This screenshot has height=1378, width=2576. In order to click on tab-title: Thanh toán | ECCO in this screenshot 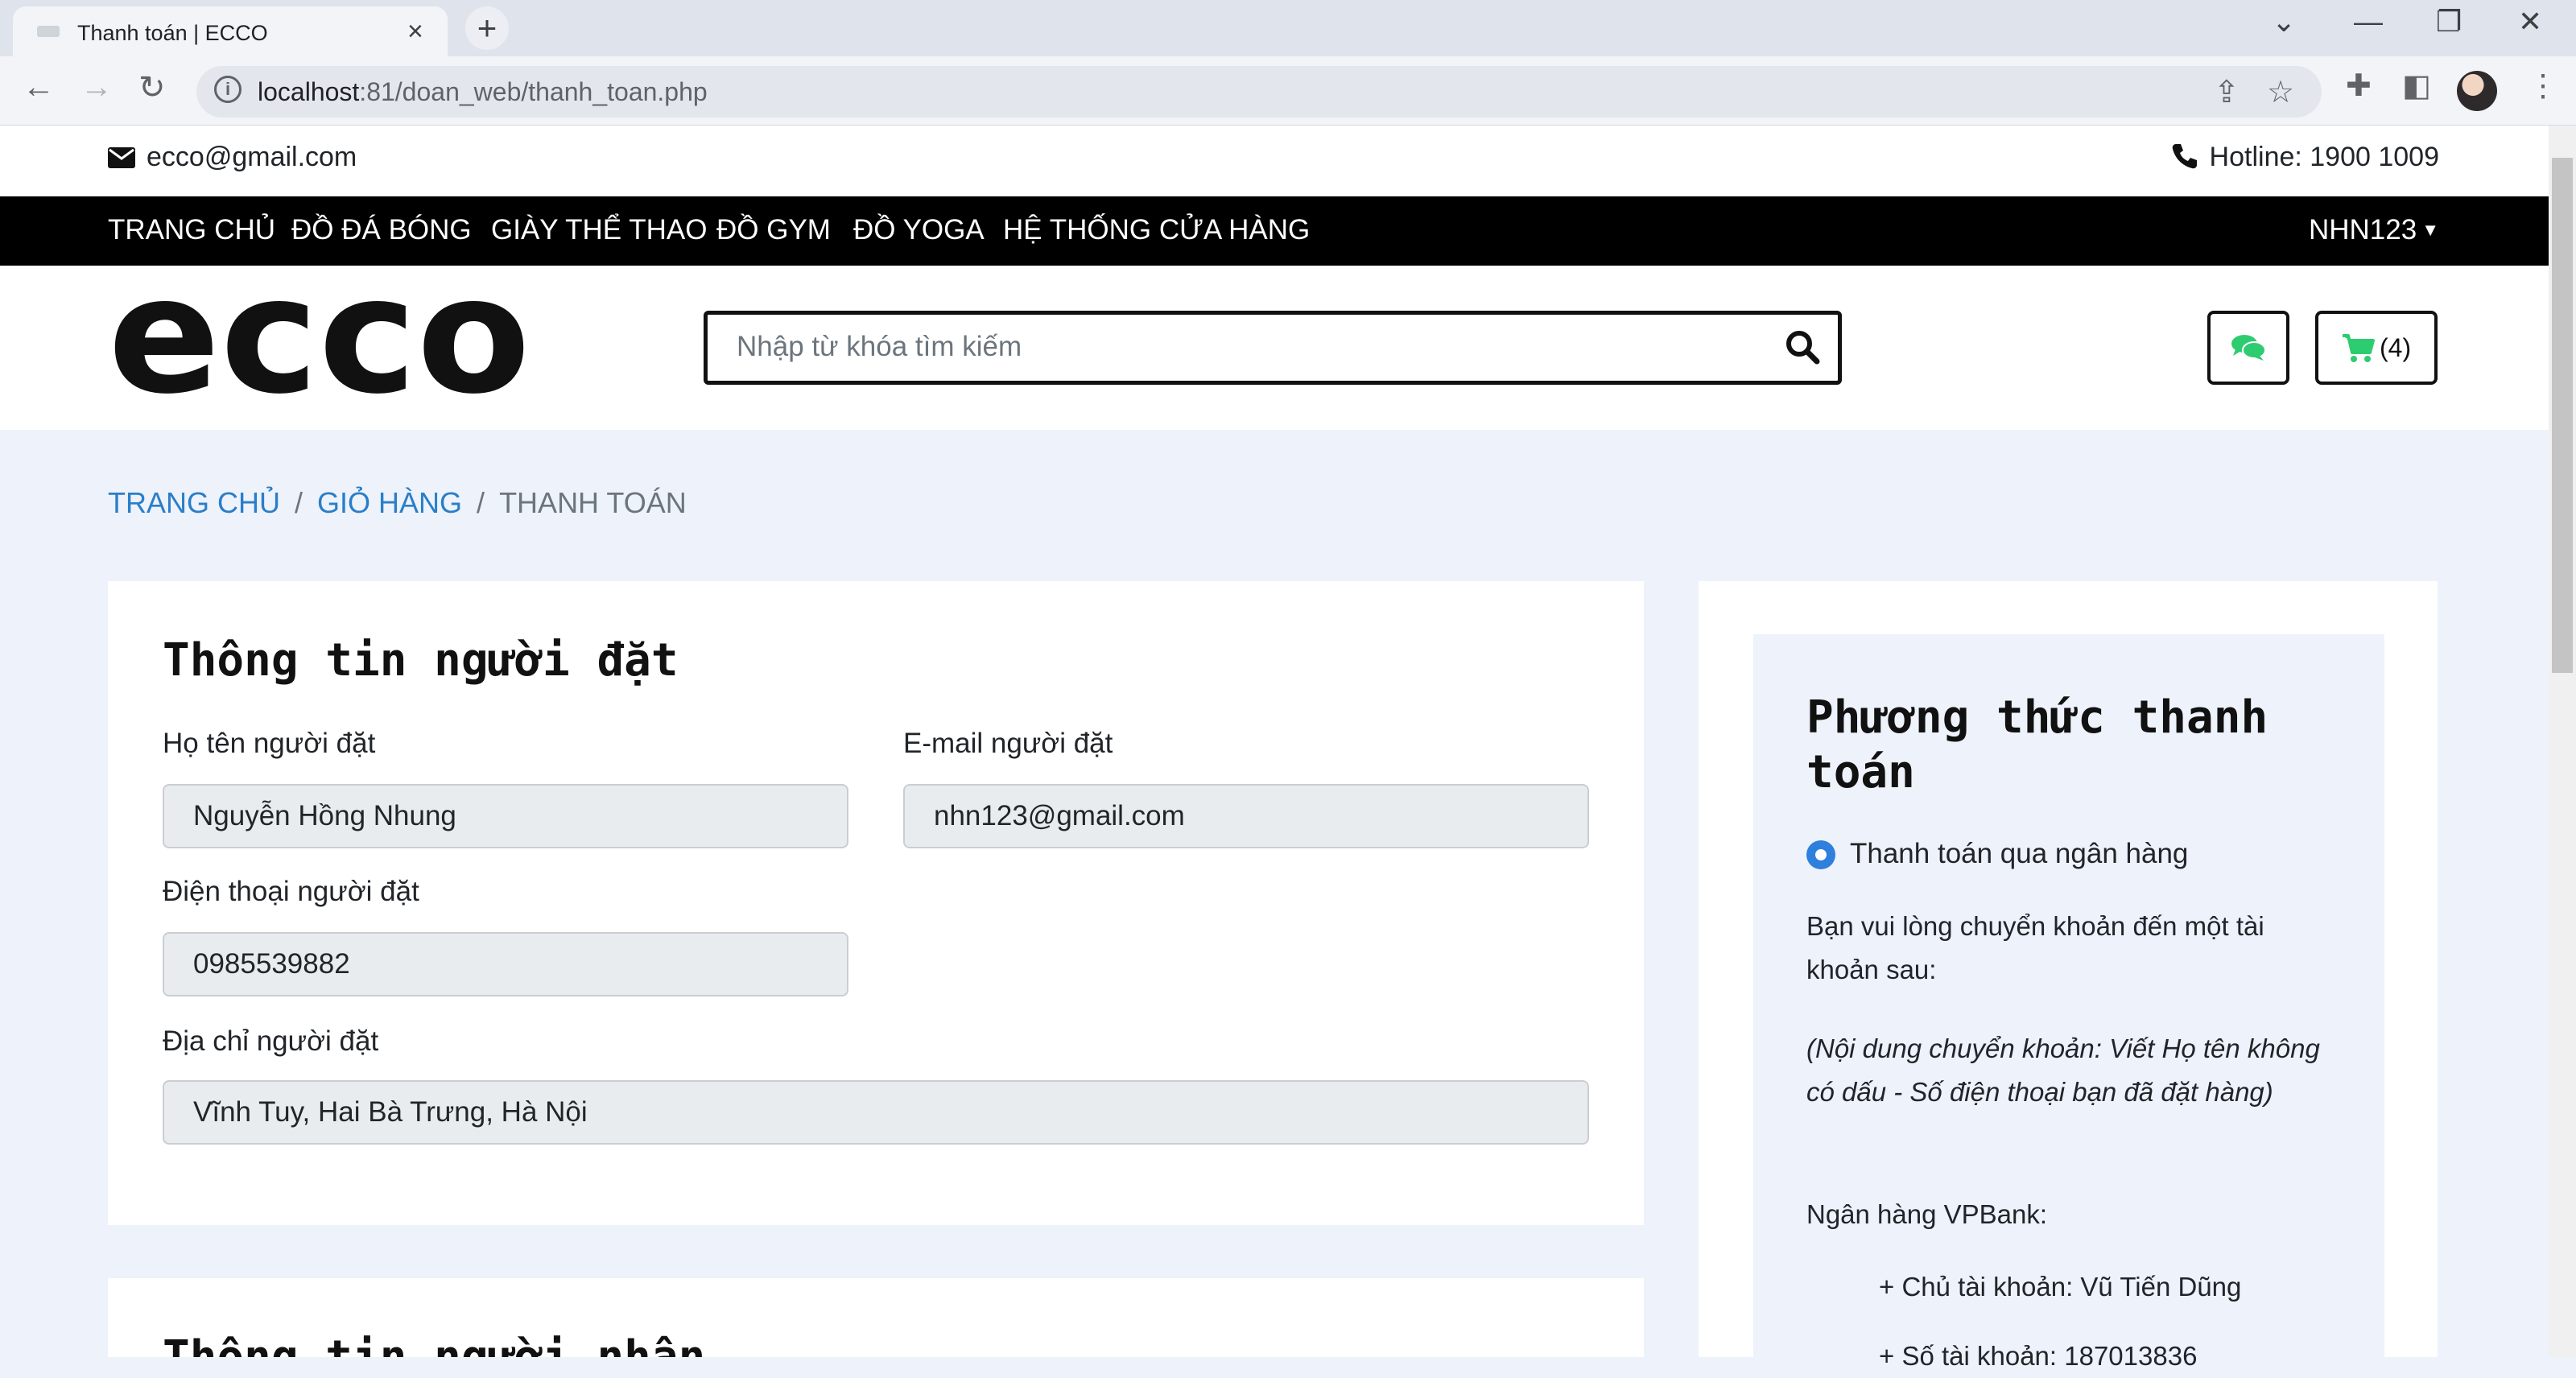, I will do `click(172, 33)`.